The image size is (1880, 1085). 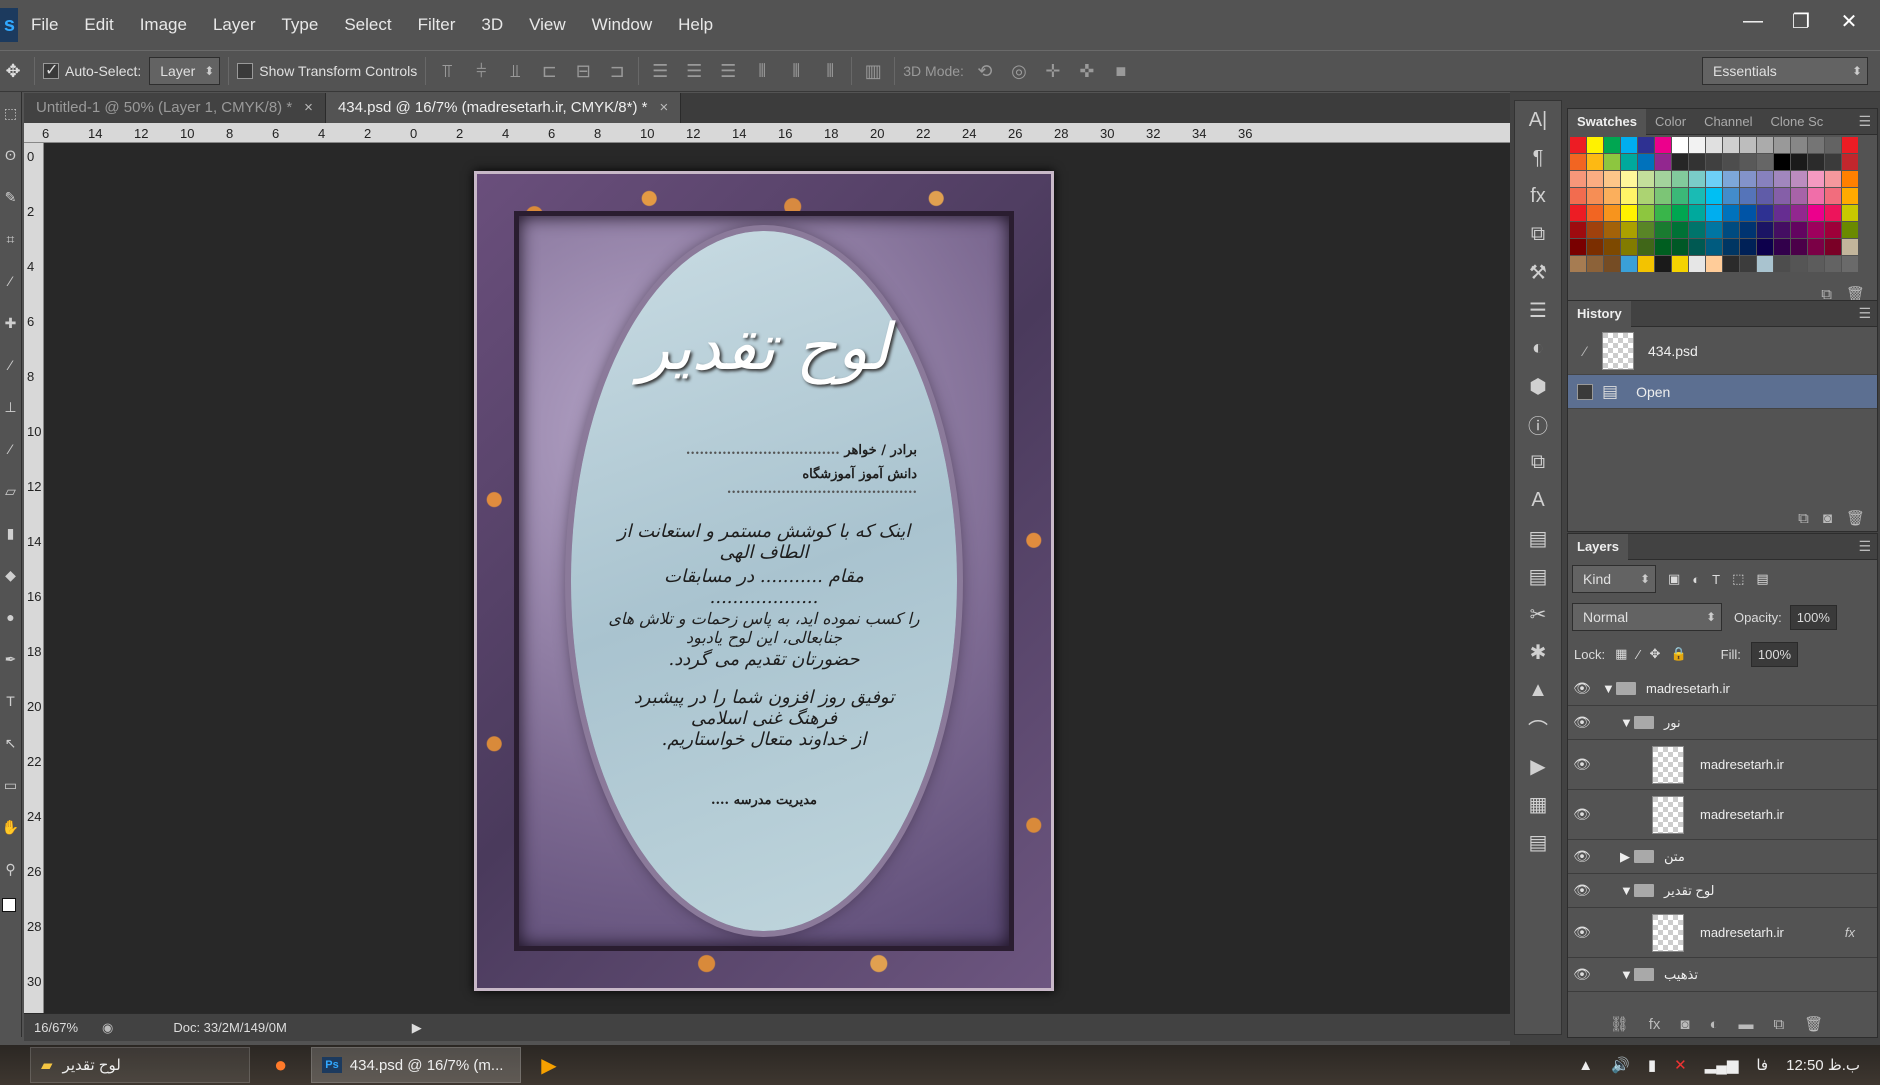 What do you see at coordinates (10, 659) in the screenshot?
I see `pen-tool-icon: ✒` at bounding box center [10, 659].